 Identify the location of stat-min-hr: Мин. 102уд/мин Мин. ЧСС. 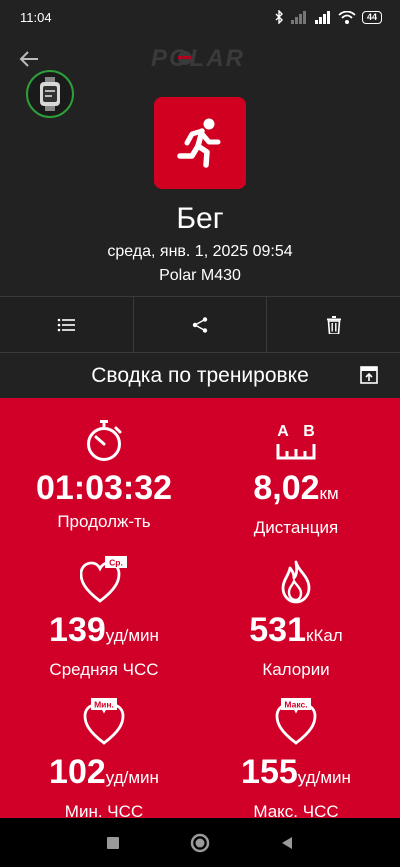
(104, 758).